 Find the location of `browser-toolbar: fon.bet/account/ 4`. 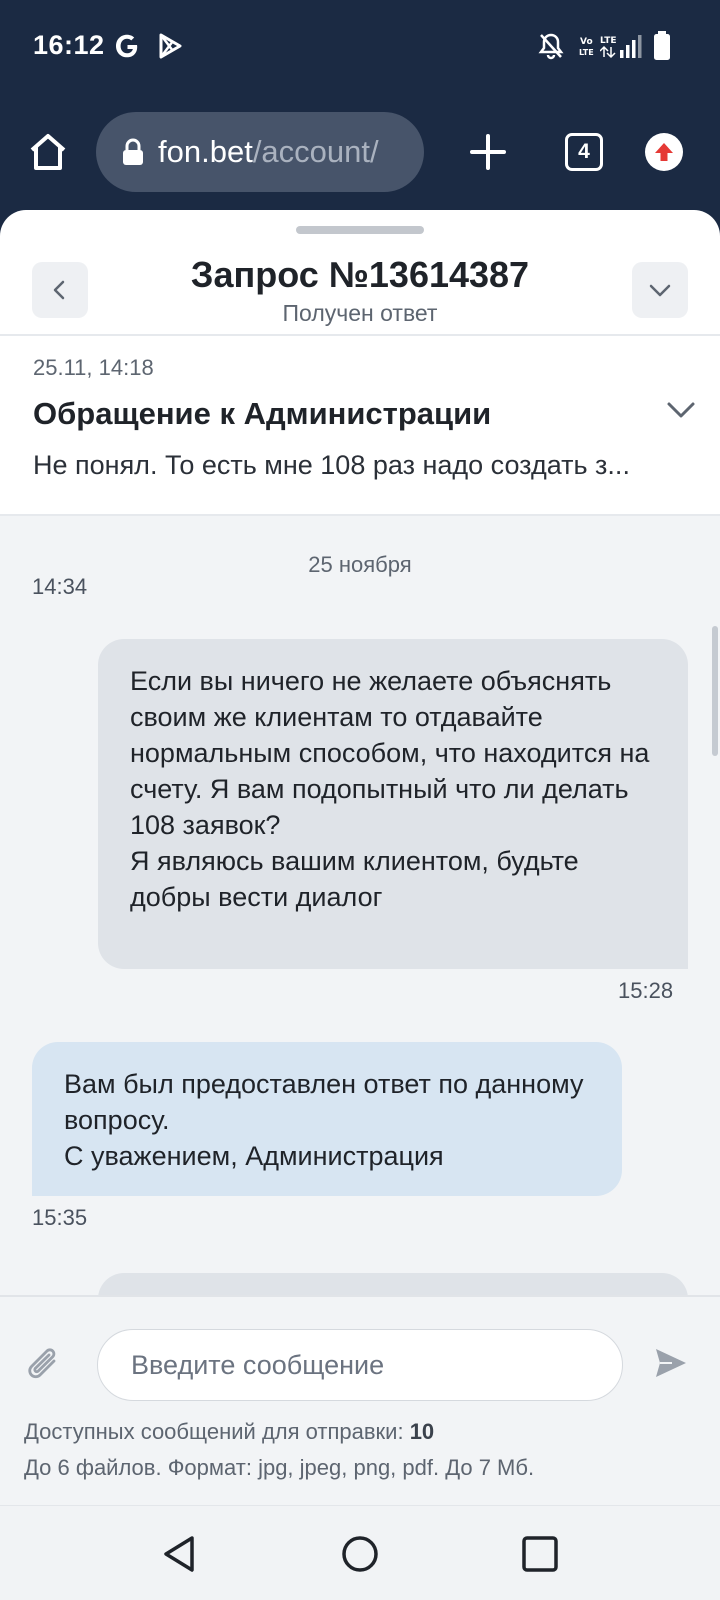

browser-toolbar: fon.bet/account/ 4 is located at coordinates (360, 155).